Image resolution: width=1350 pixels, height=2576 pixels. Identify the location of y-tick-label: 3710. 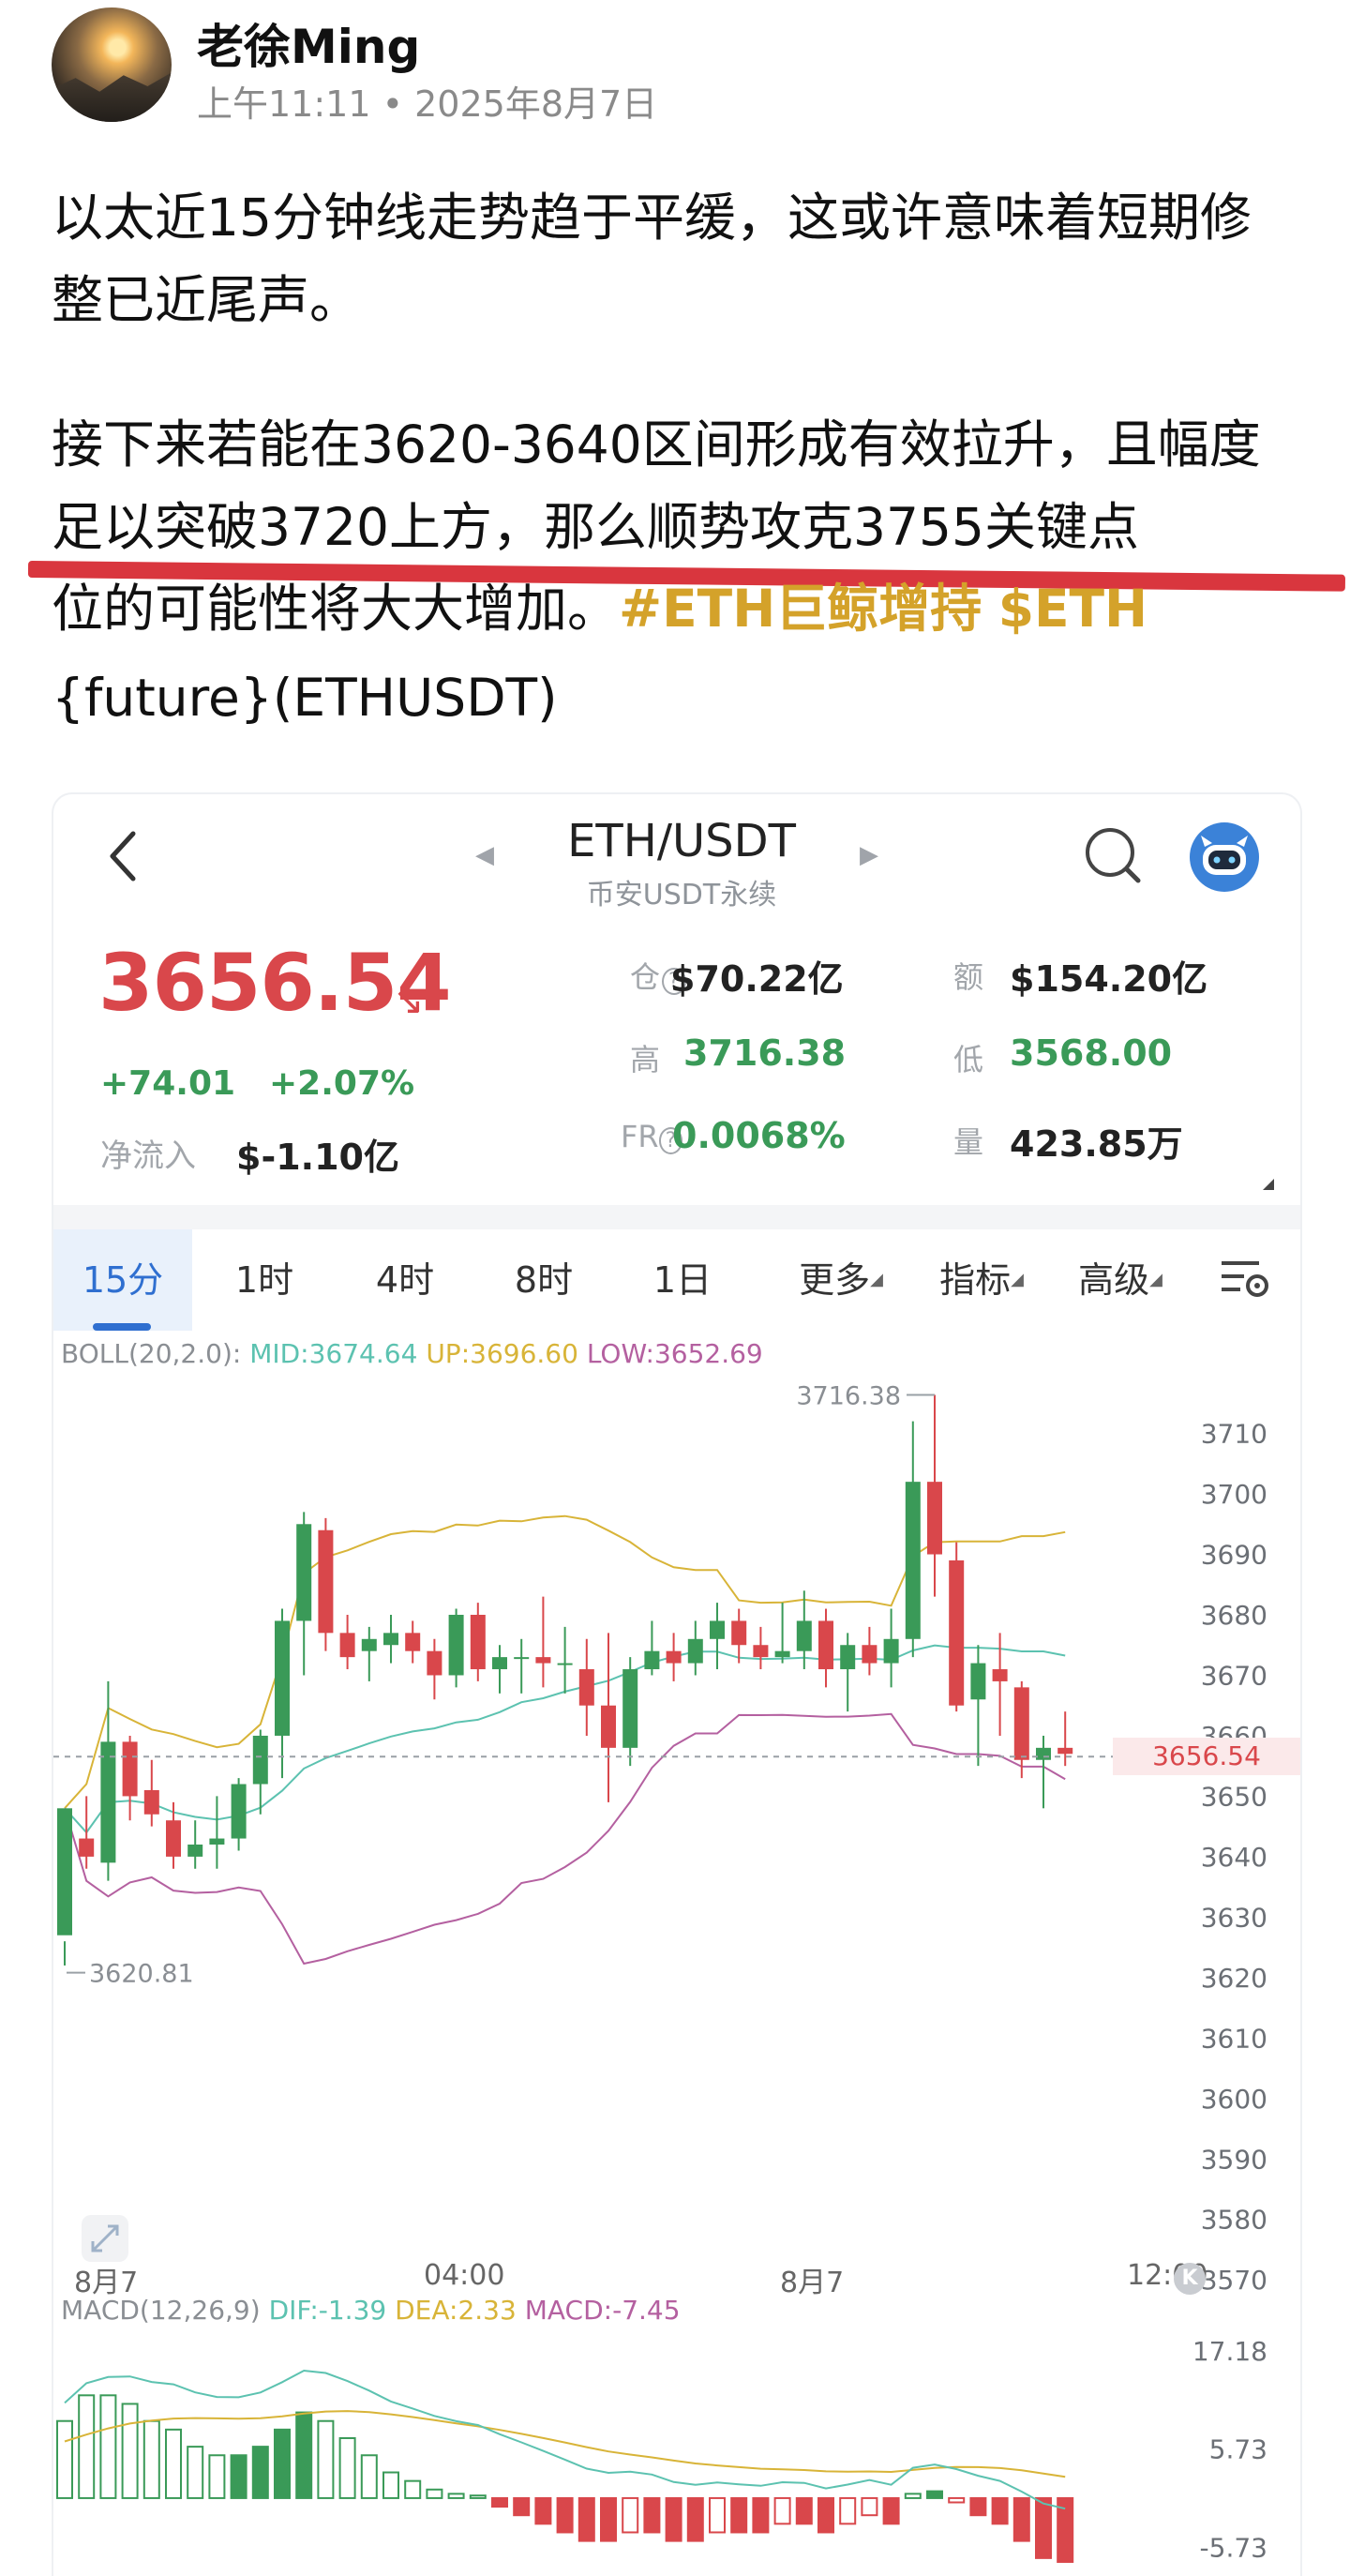
(1234, 1434).